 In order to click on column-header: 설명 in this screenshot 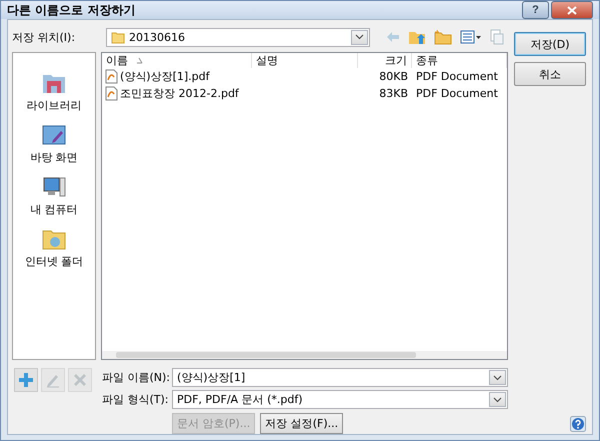, I will do `click(267, 60)`.